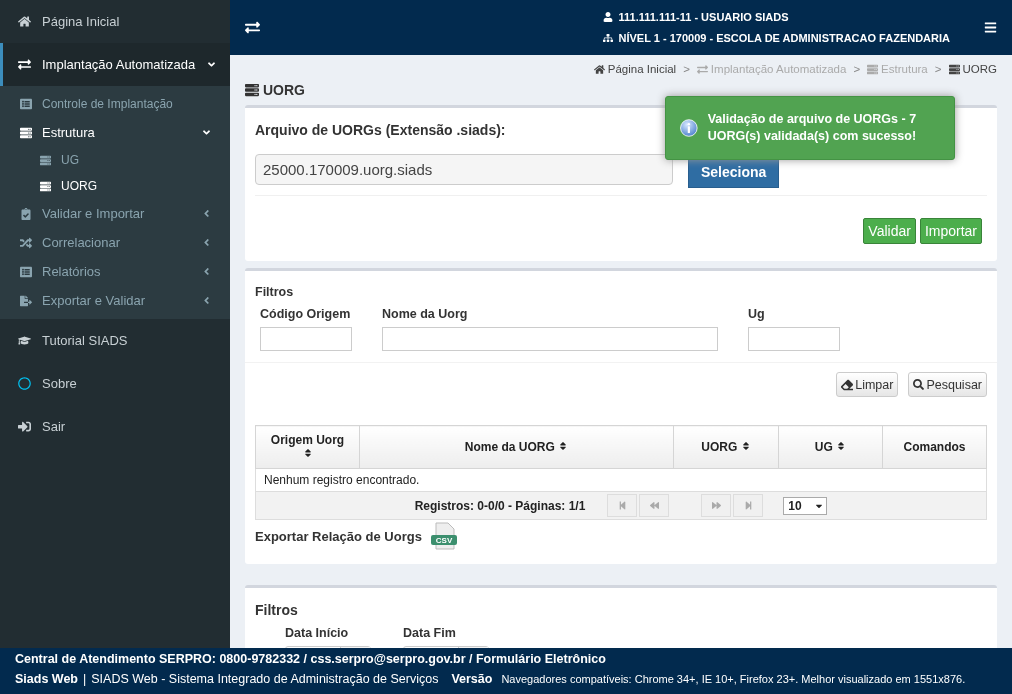 The height and width of the screenshot is (694, 1012). Describe the element at coordinates (252, 27) in the screenshot. I see `toggle-arrows-icon` at that location.